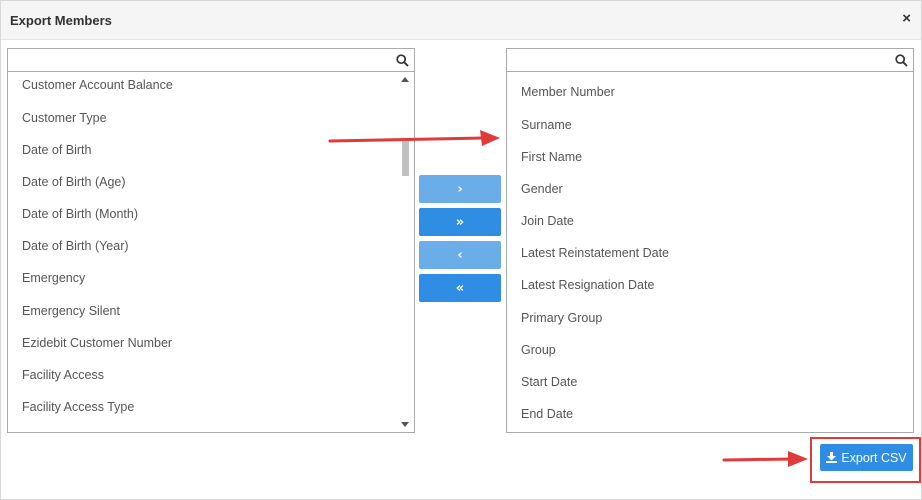 The width and height of the screenshot is (922, 500). Describe the element at coordinates (547, 414) in the screenshot. I see `list-item: End Date` at that location.